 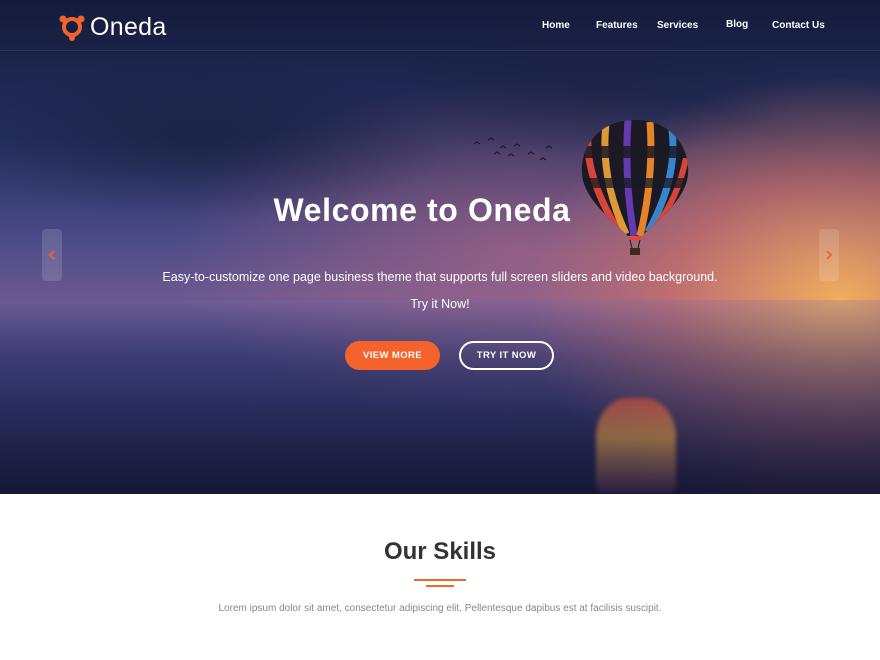 What do you see at coordinates (677, 25) in the screenshot?
I see `nav-item-services: Services` at bounding box center [677, 25].